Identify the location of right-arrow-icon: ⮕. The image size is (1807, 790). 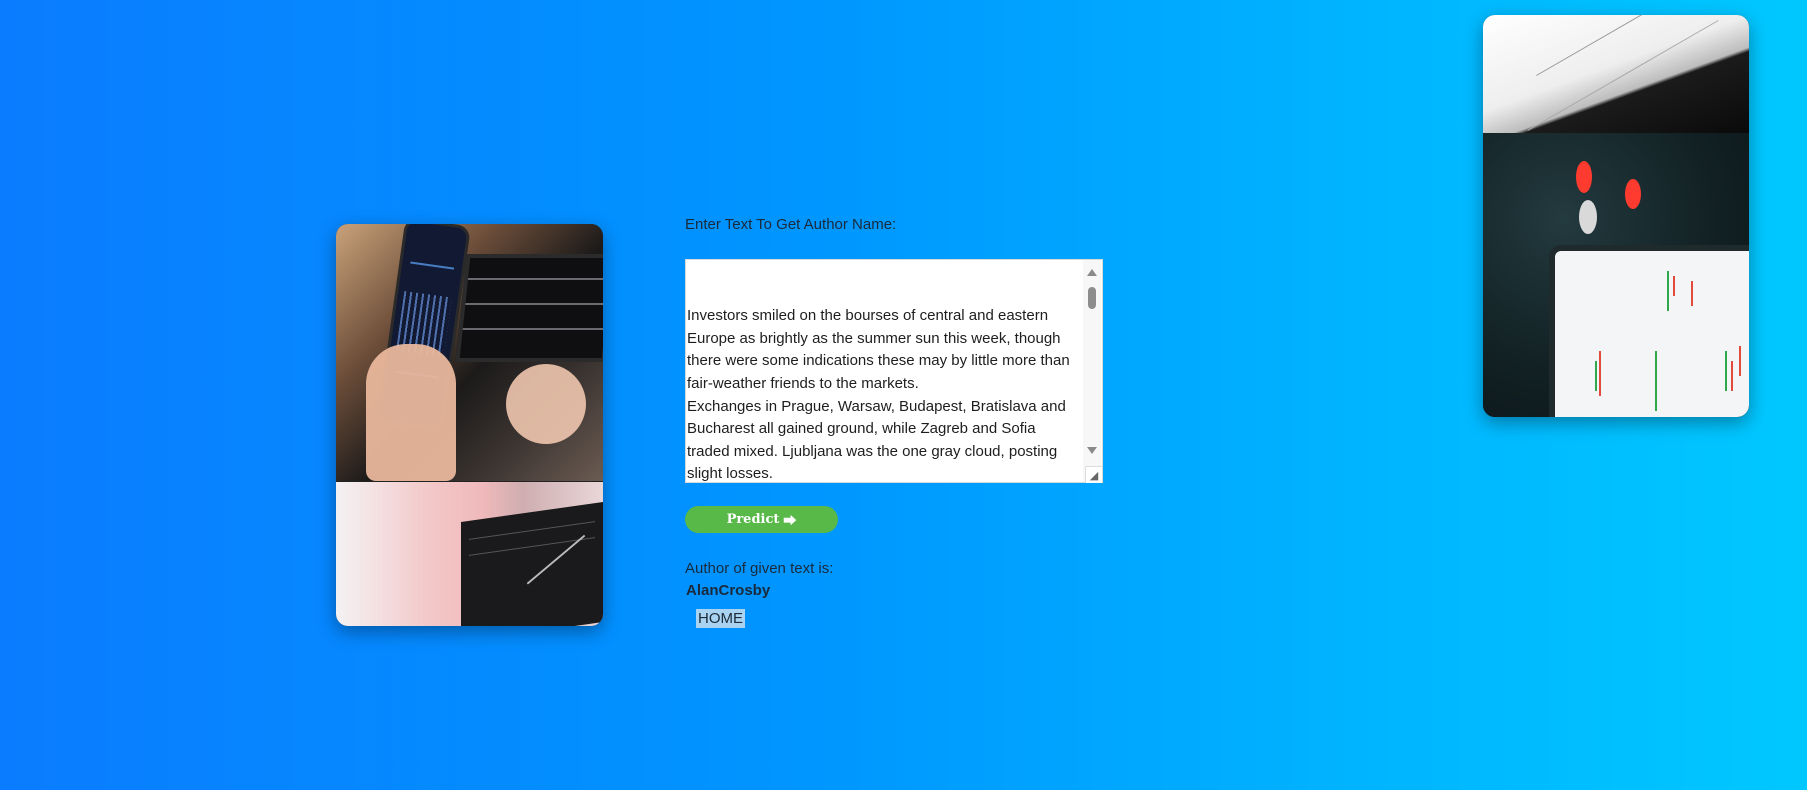
(790, 521).